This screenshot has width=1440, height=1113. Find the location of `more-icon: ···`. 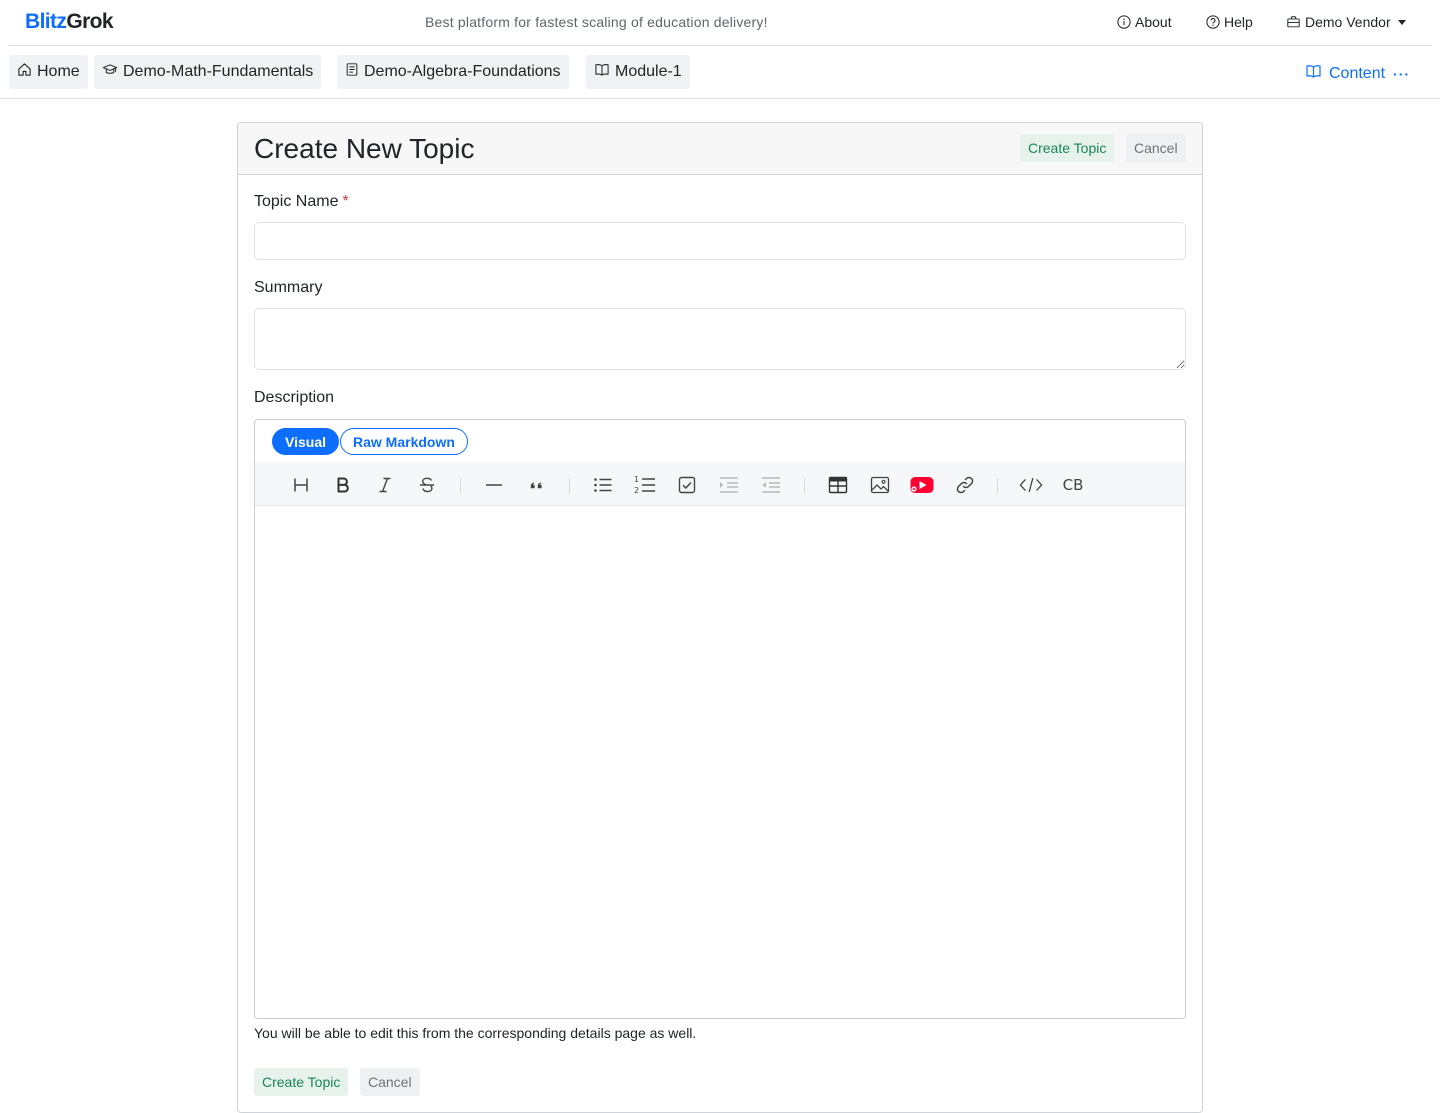

more-icon: ··· is located at coordinates (1402, 73).